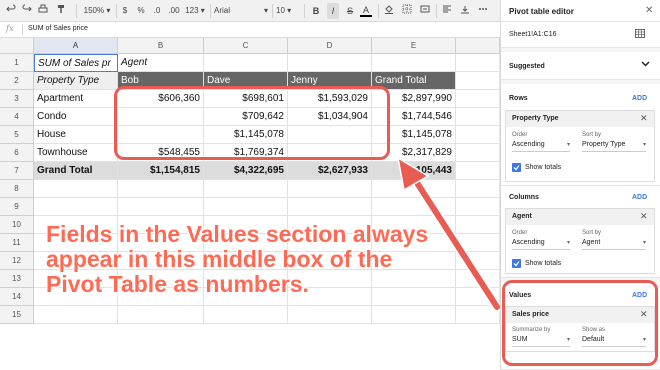 The width and height of the screenshot is (660, 370). Describe the element at coordinates (478, 46) in the screenshot. I see `column-header-f` at that location.